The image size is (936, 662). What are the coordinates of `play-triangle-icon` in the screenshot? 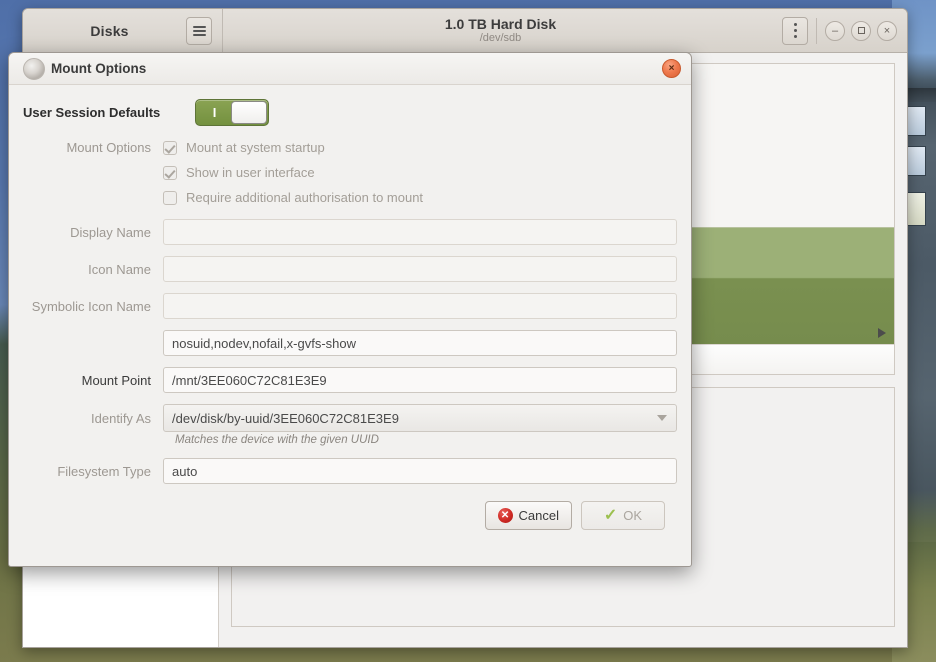 It's located at (882, 333).